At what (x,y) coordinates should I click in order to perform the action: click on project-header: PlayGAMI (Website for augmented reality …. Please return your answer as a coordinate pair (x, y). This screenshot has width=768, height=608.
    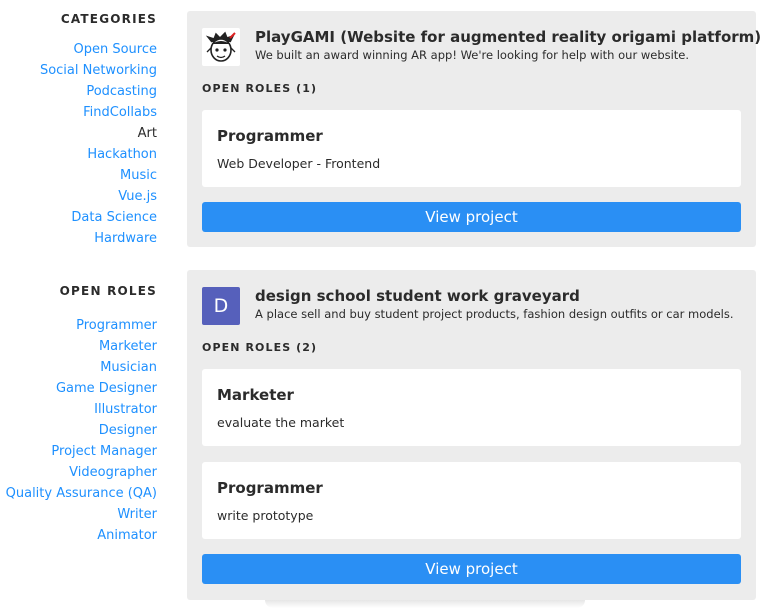
    Looking at the image, I should click on (481, 48).